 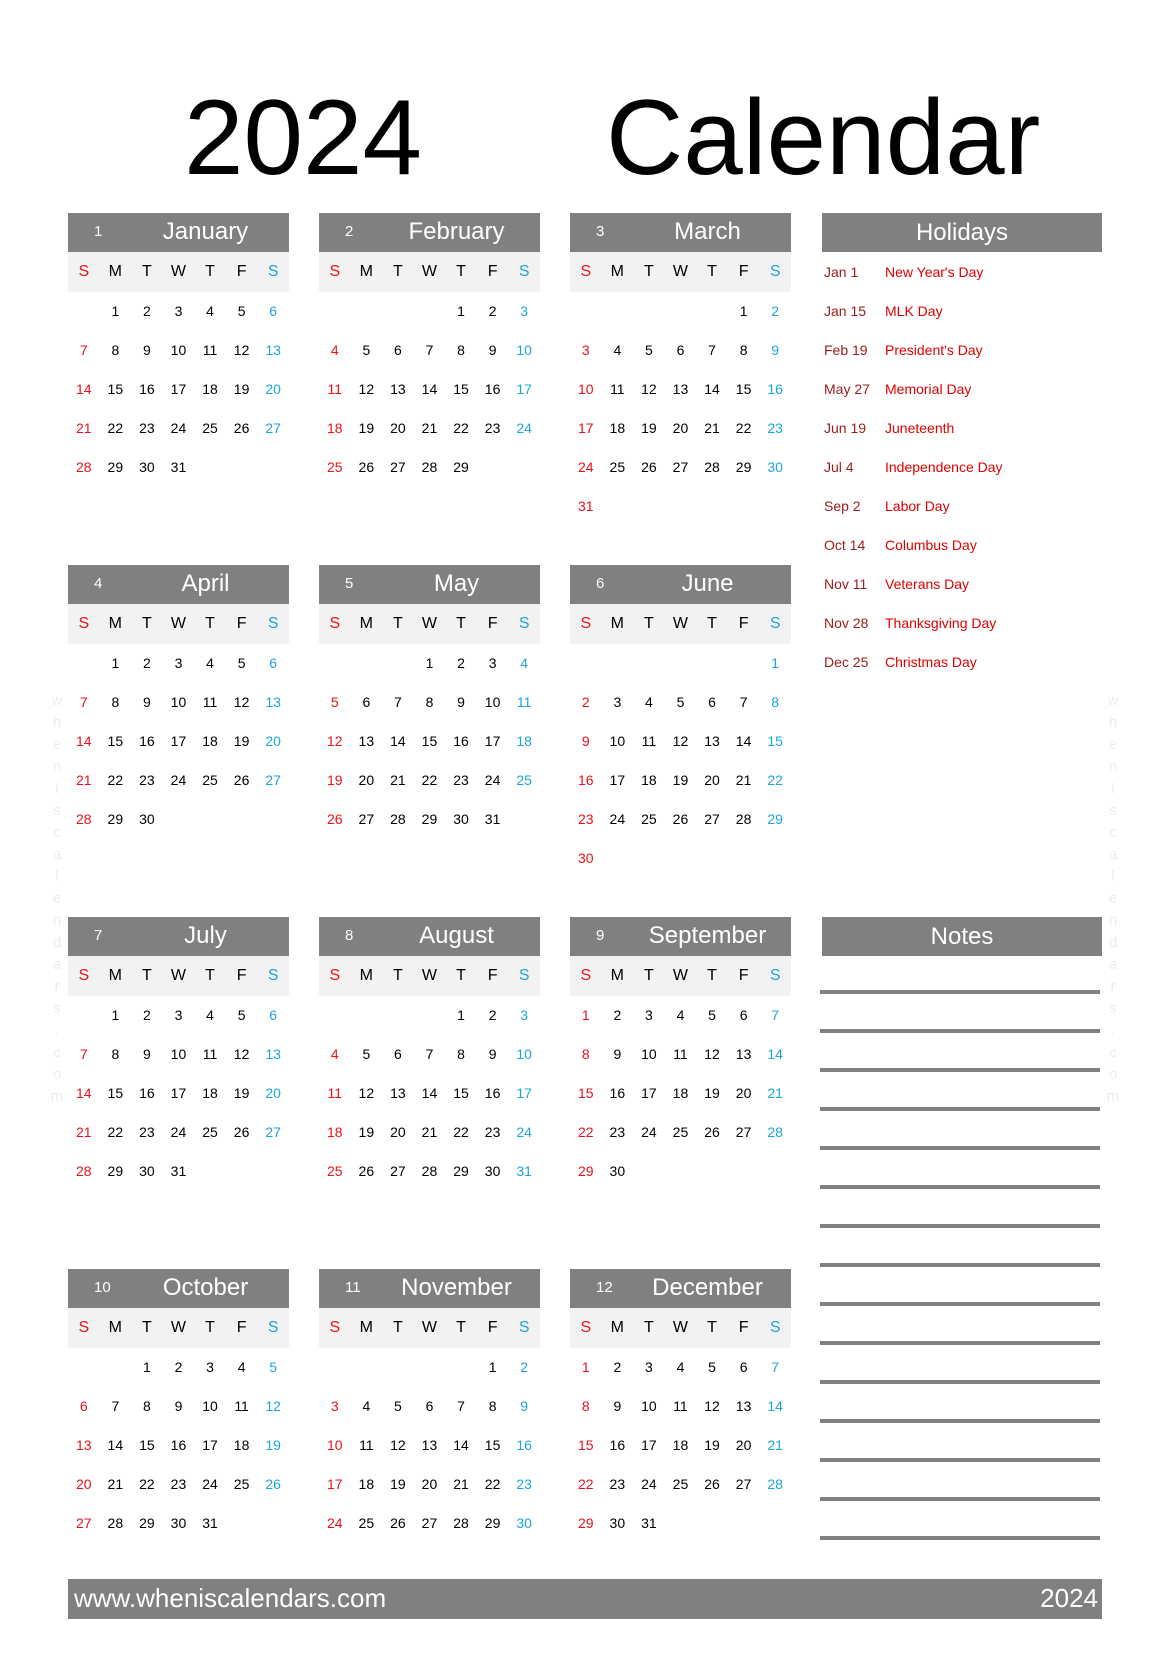 What do you see at coordinates (230, 1598) in the screenshot?
I see `footer-url: www.wheniscalendars.com` at bounding box center [230, 1598].